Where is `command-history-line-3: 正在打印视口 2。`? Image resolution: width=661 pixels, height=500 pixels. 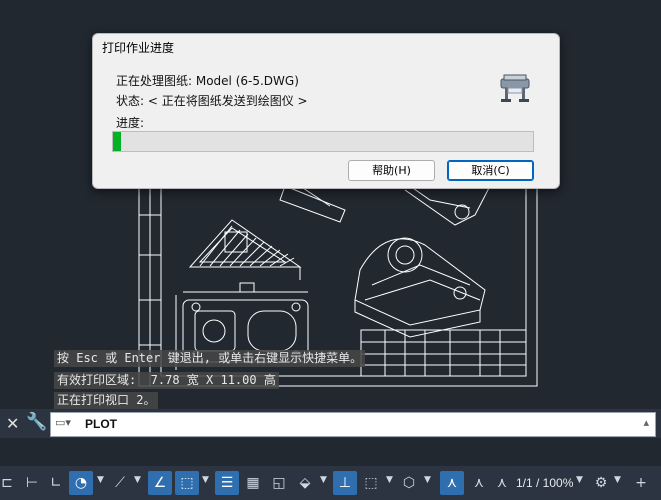
command-history-line-3: 正在打印视口 2。 is located at coordinates (106, 400).